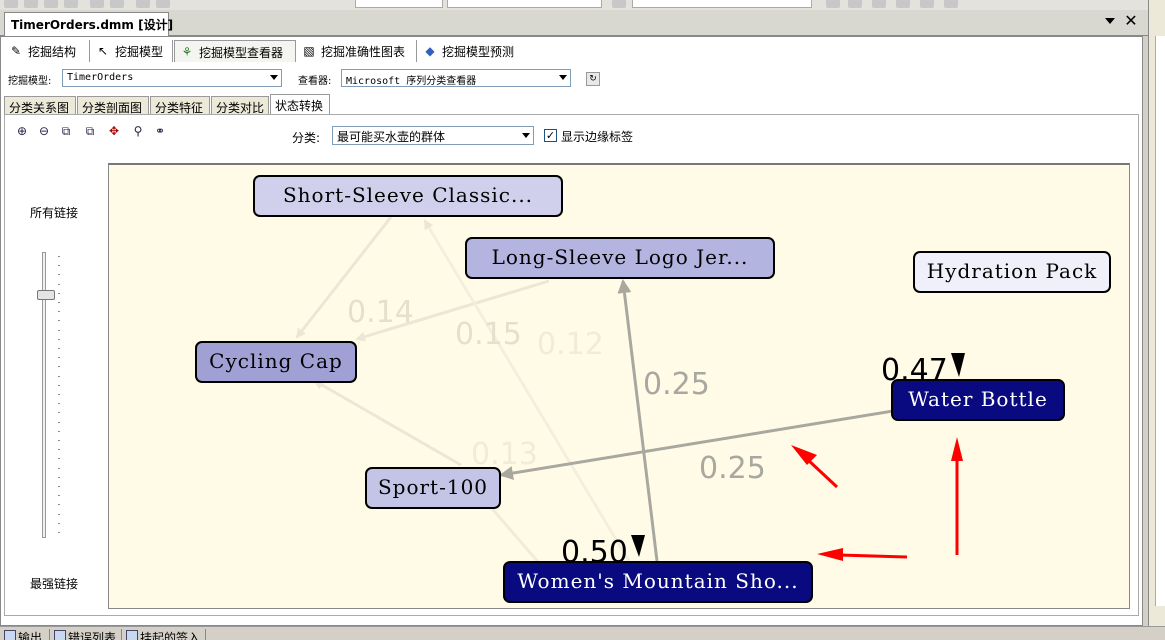 This screenshot has width=1165, height=640. I want to click on save-all-icon, so click(71, 4).